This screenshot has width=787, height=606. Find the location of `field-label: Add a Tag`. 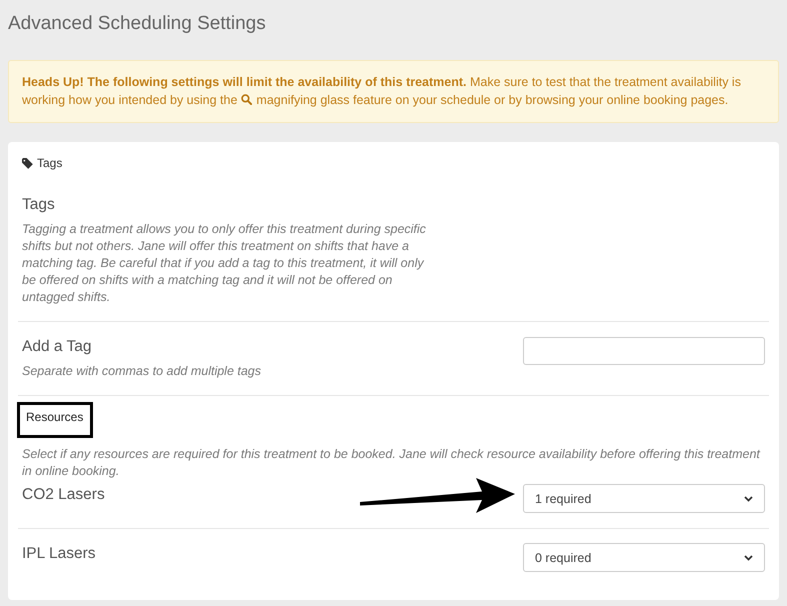

field-label: Add a Tag is located at coordinates (57, 347).